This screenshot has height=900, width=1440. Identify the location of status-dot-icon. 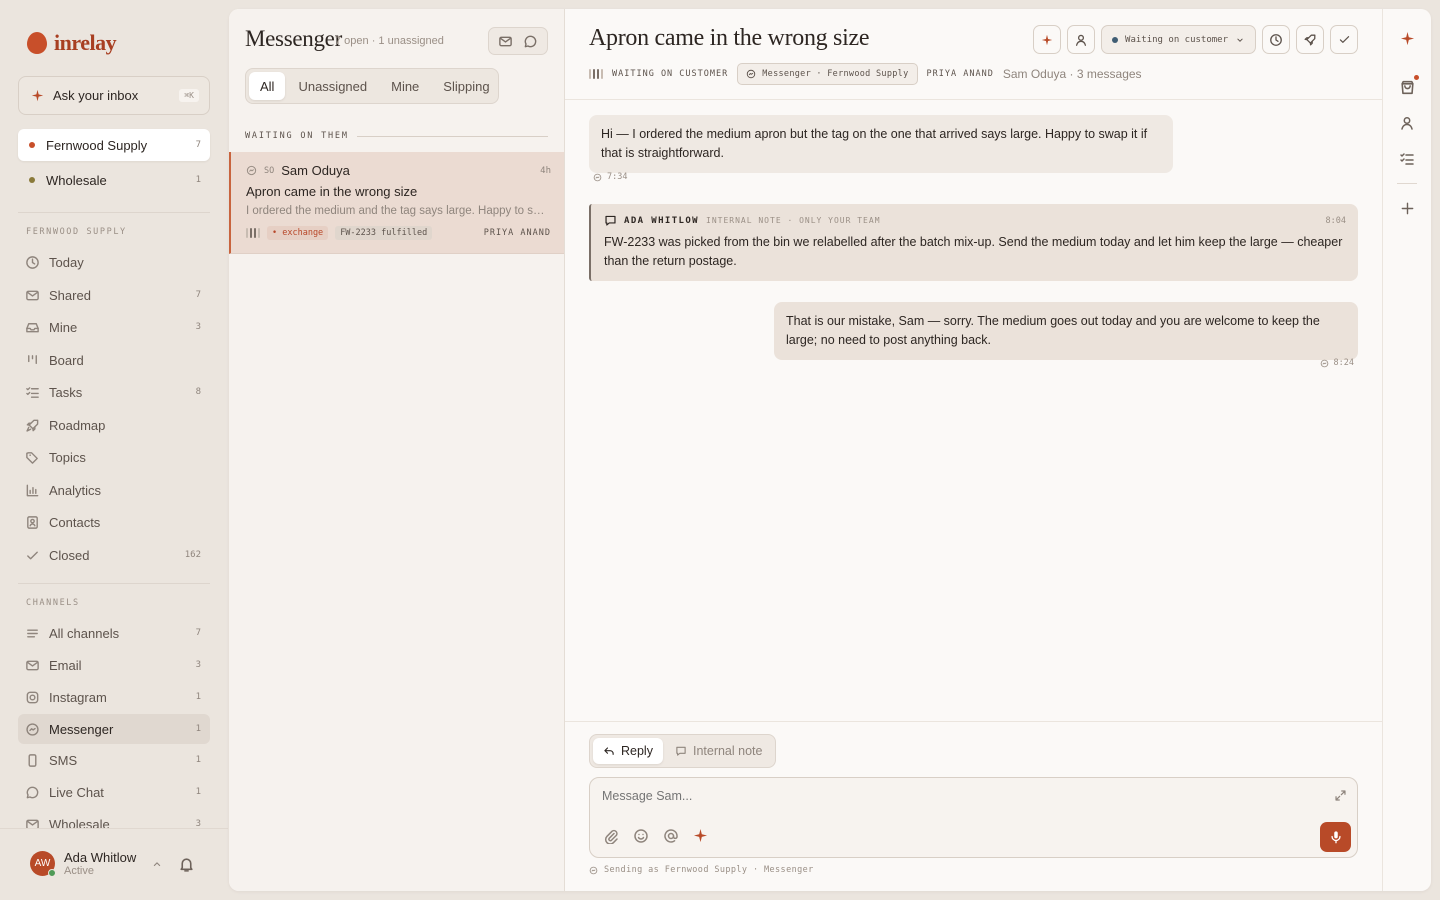
(1115, 39).